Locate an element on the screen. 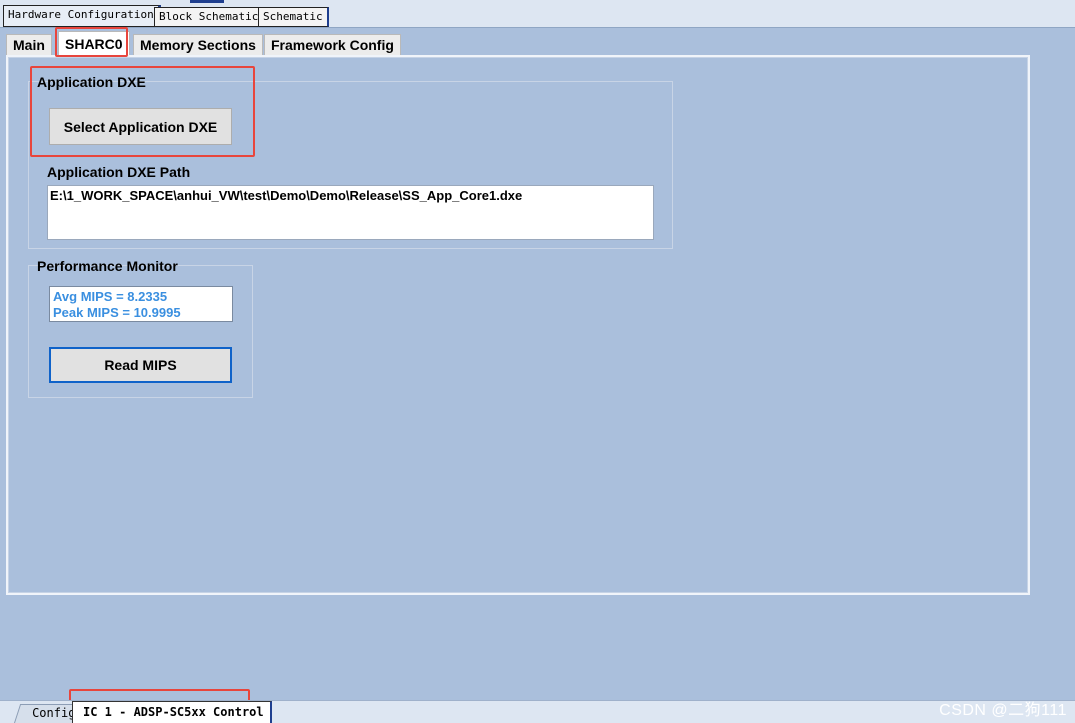 The width and height of the screenshot is (1075, 723). tab-memory-sections: Memory Sections is located at coordinates (198, 44).